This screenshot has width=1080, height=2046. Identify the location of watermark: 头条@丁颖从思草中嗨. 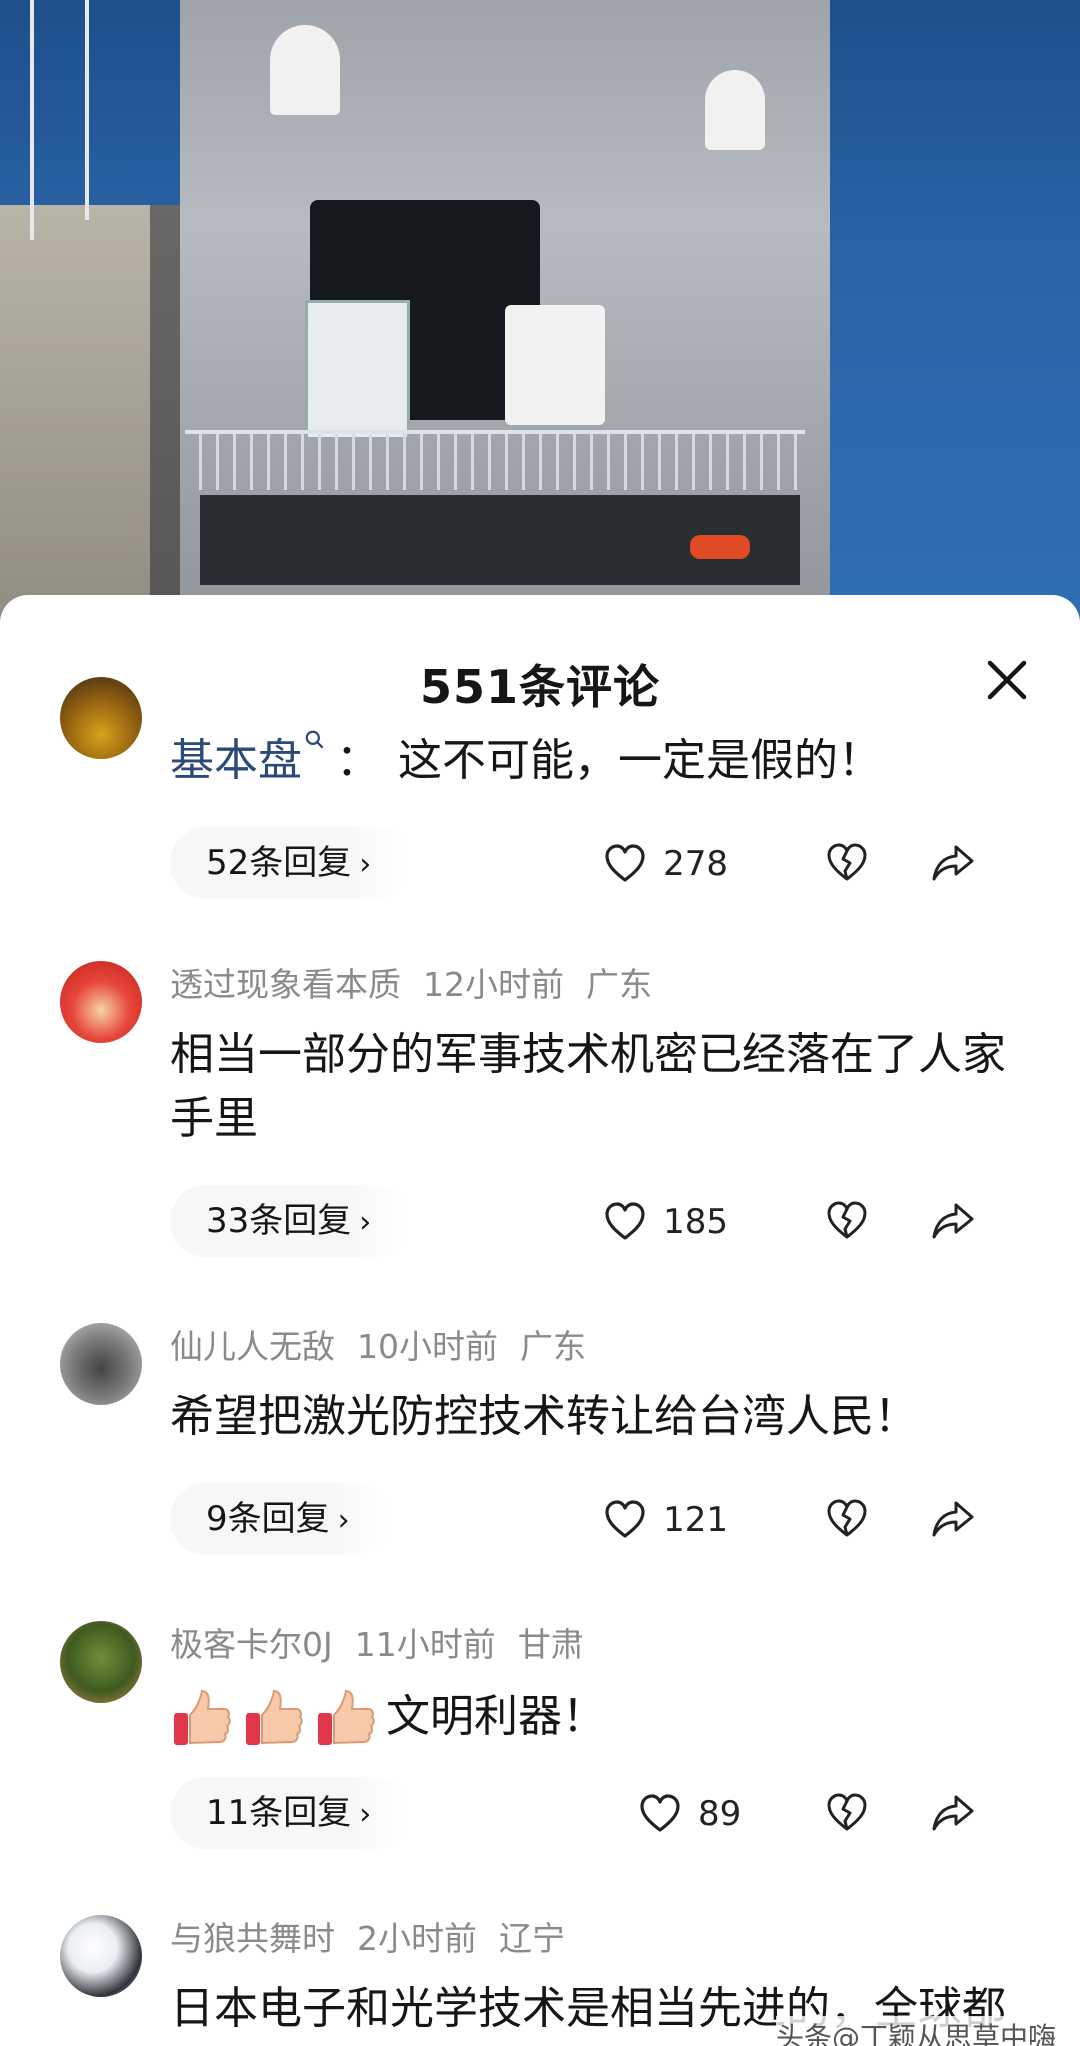
(915, 2031).